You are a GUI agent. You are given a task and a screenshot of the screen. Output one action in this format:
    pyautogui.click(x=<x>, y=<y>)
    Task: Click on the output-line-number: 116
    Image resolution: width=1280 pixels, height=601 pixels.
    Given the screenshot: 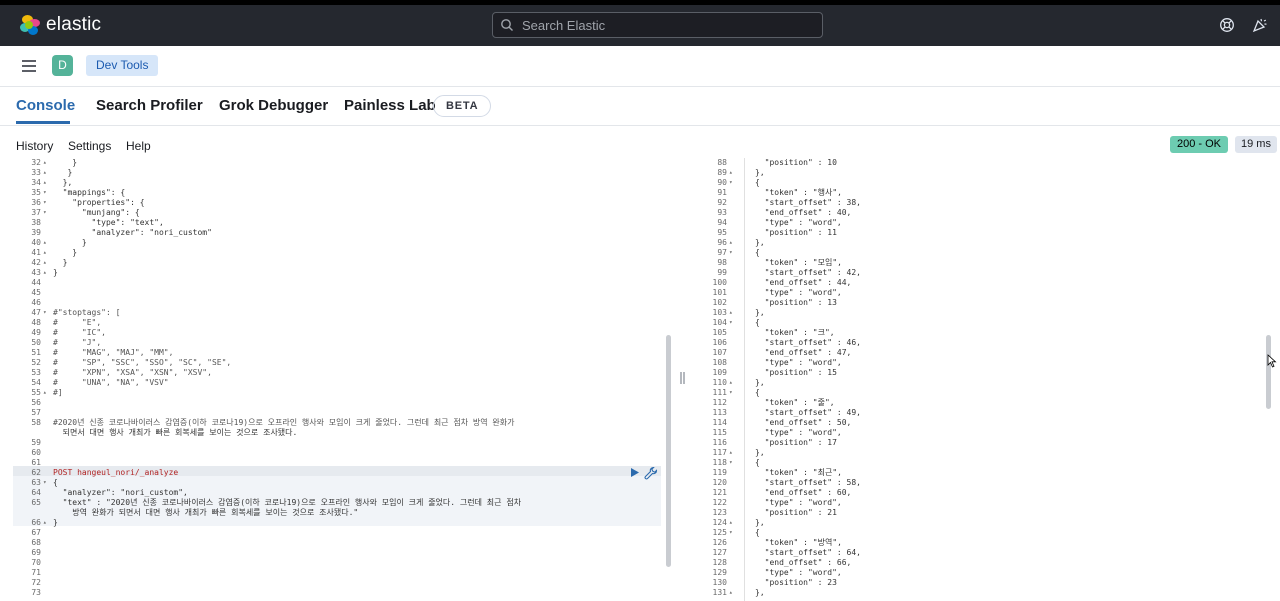 What is the action you would take?
    pyautogui.click(x=719, y=442)
    